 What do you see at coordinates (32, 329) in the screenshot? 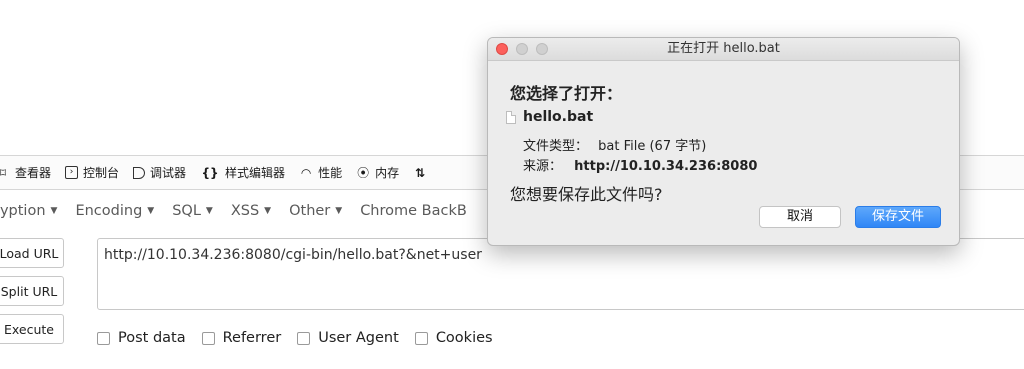
I see `execute-button: Execute` at bounding box center [32, 329].